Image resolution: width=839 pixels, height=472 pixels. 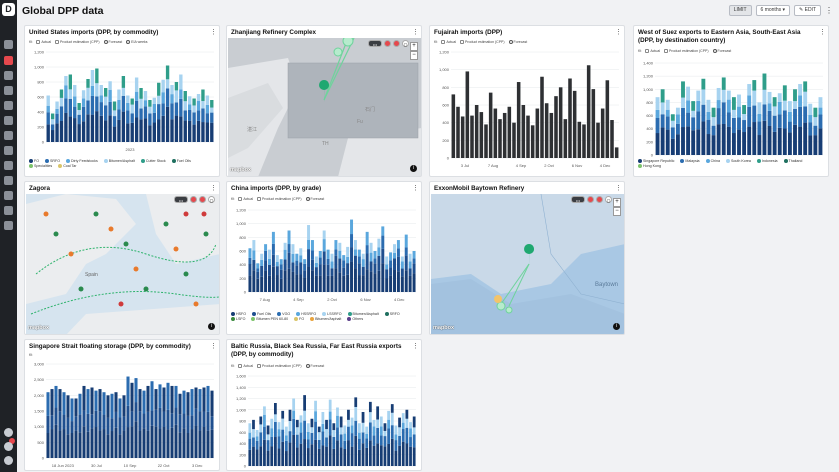 What do you see at coordinates (123, 264) in the screenshot?
I see `zagora-map` at bounding box center [123, 264].